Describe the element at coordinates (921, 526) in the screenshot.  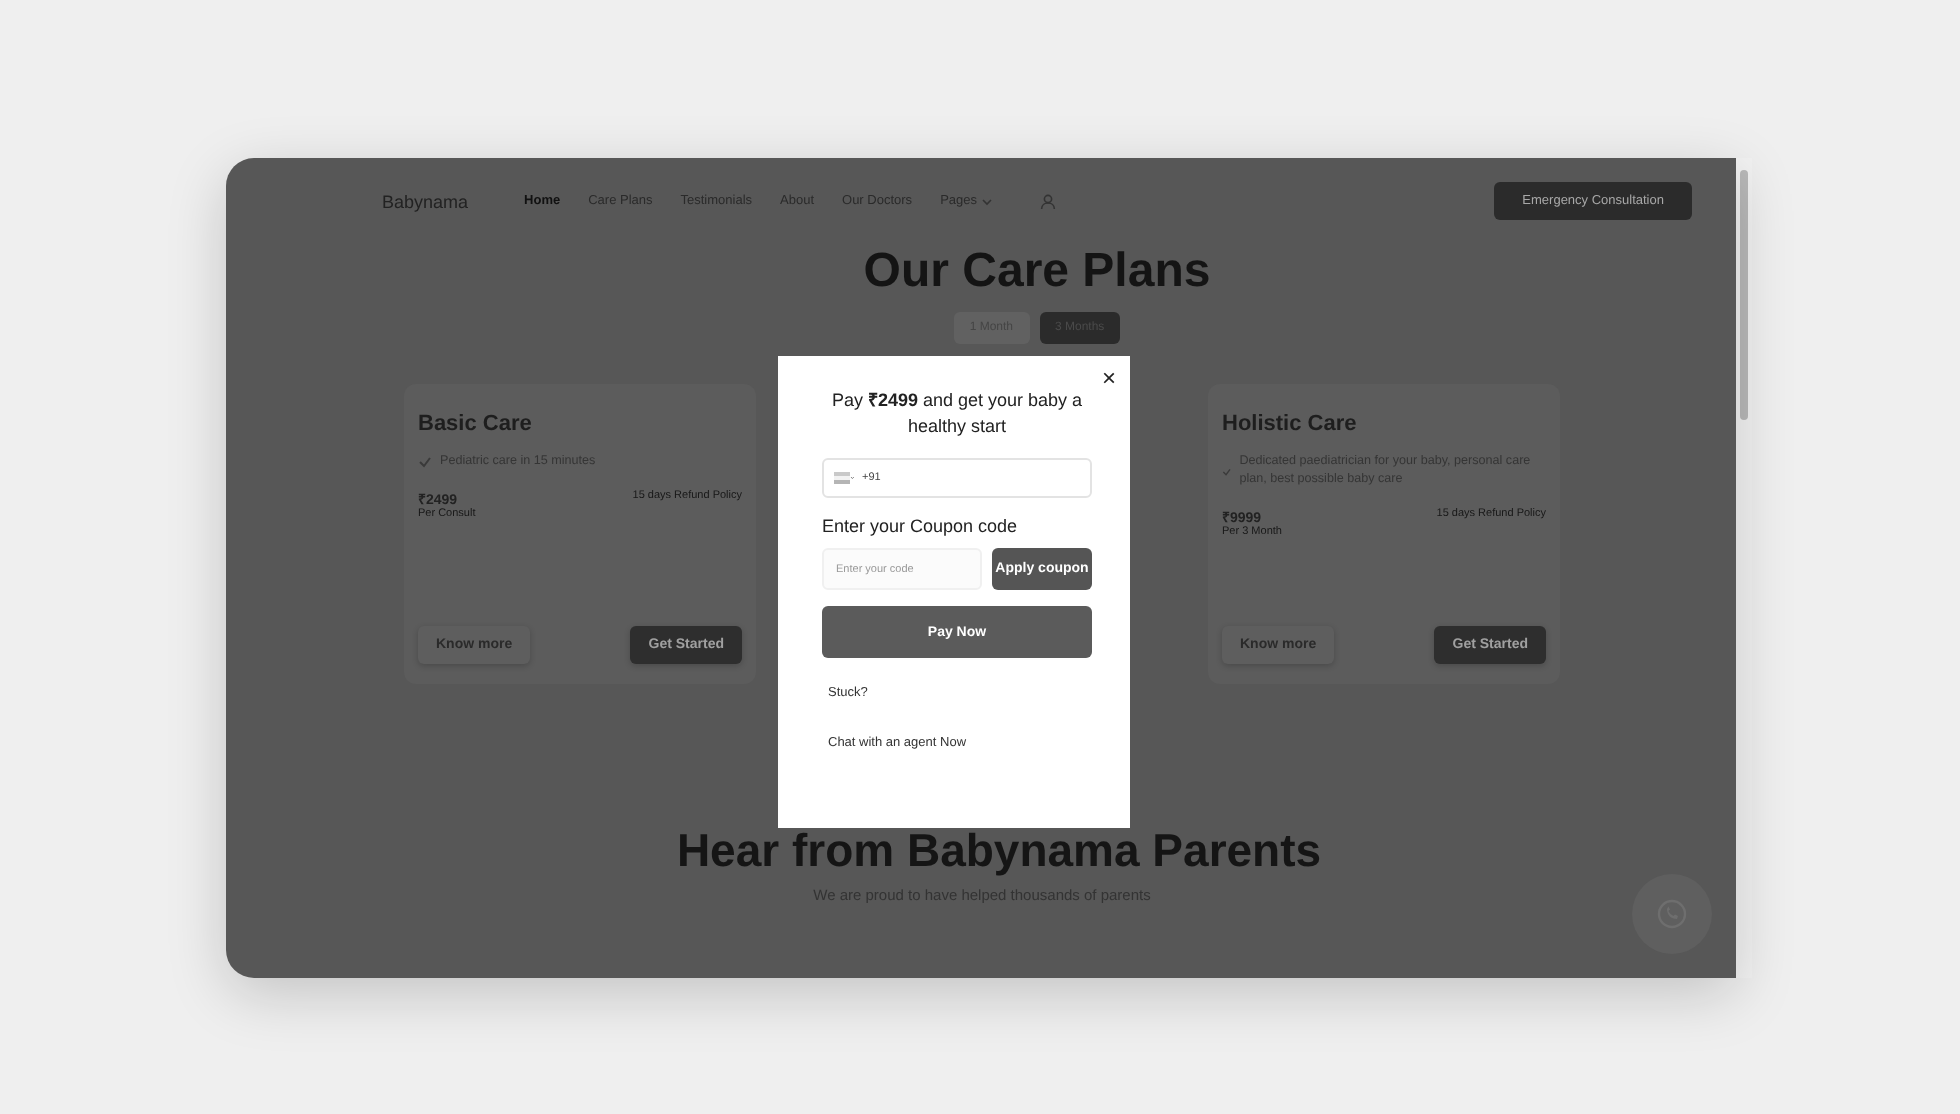
I see `coupon-label: Enter your Coupon code` at that location.